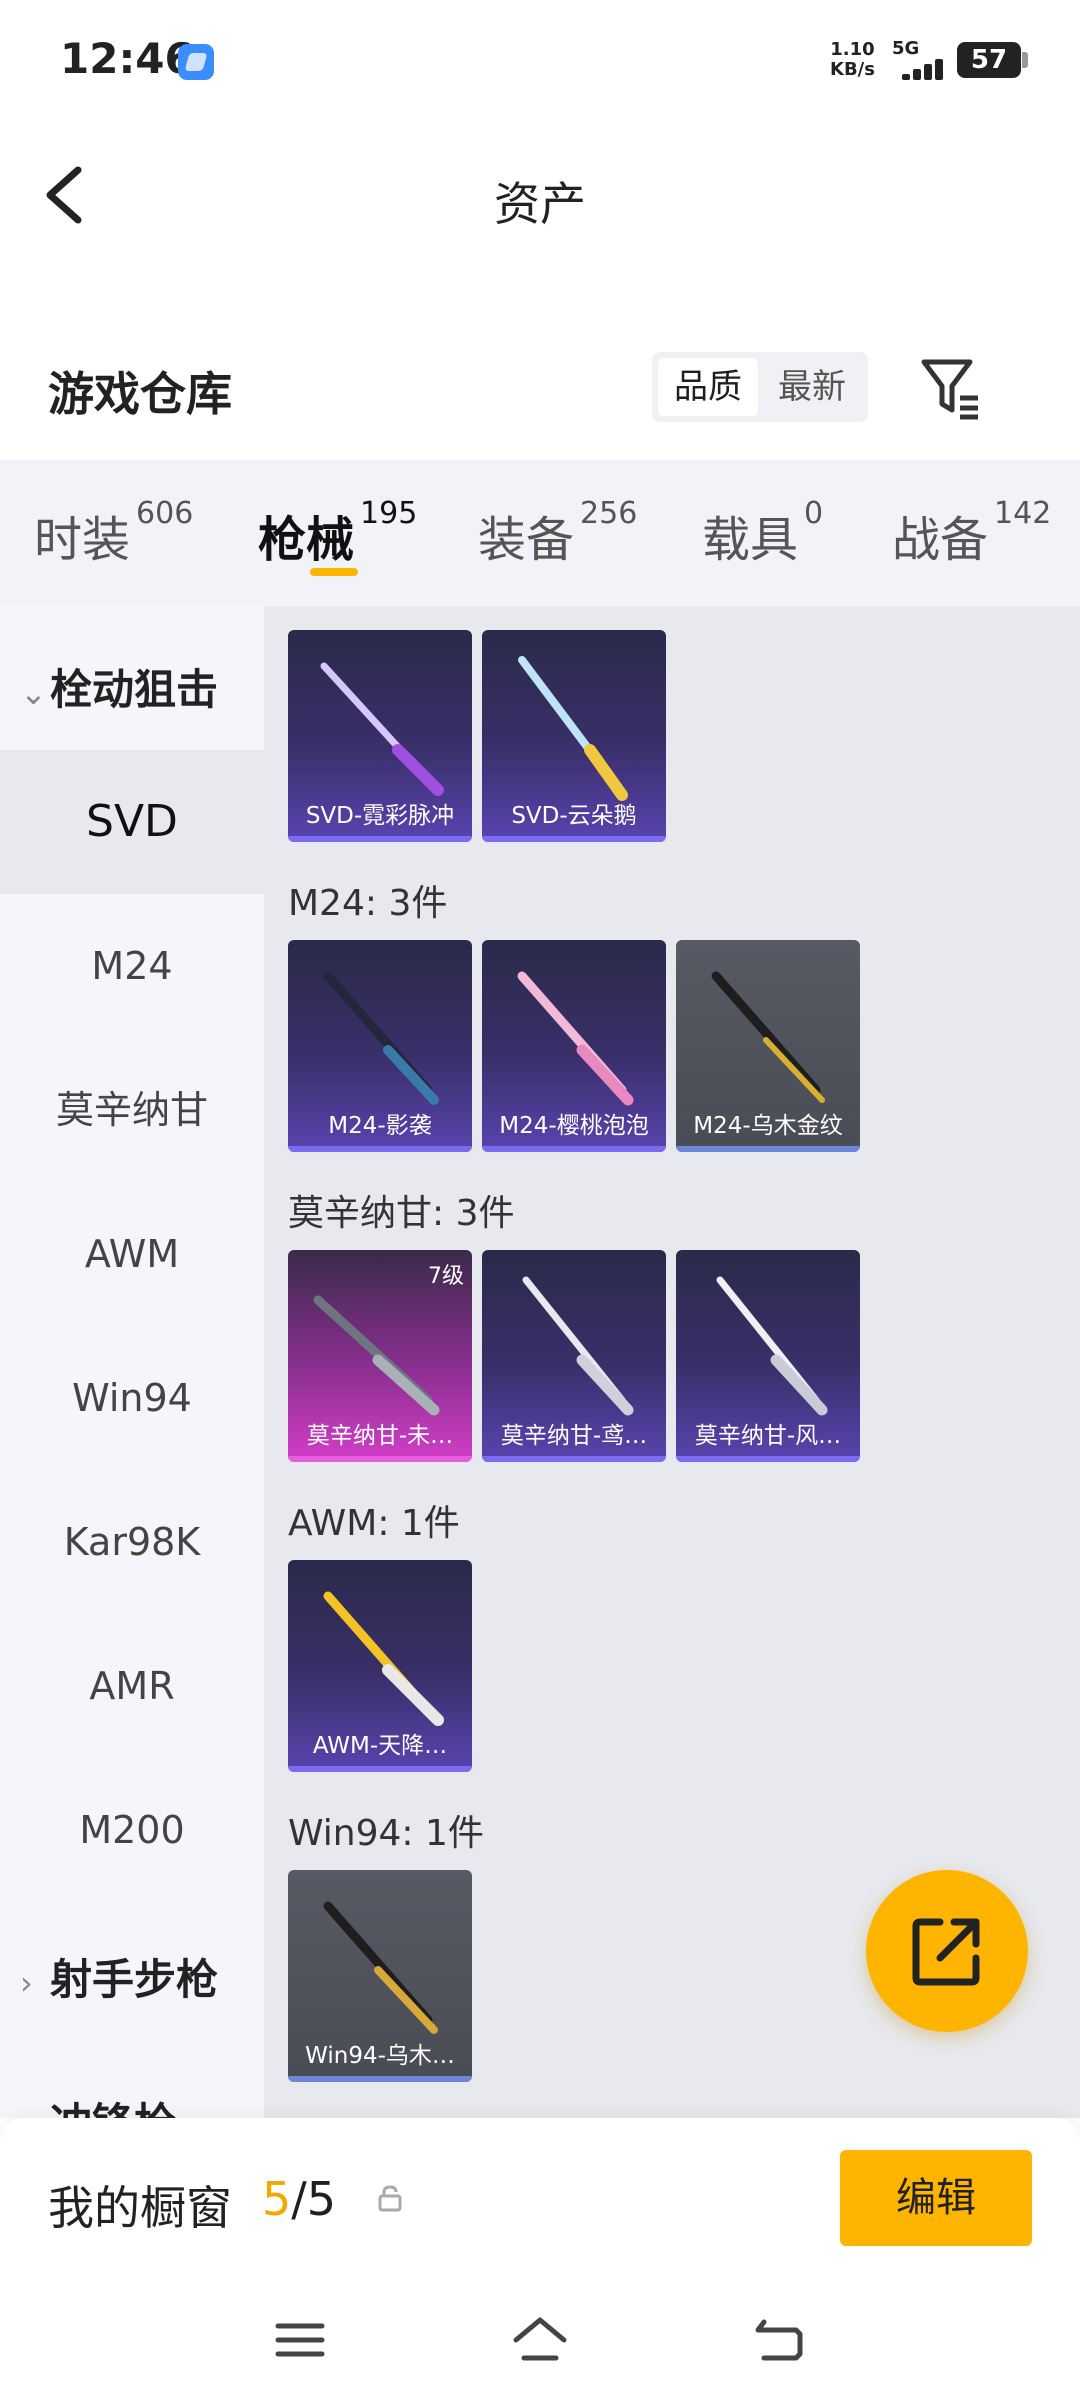 This screenshot has height=2408, width=1080. Describe the element at coordinates (446, 1276) in the screenshot. I see `skin-level-badge: 7级` at that location.